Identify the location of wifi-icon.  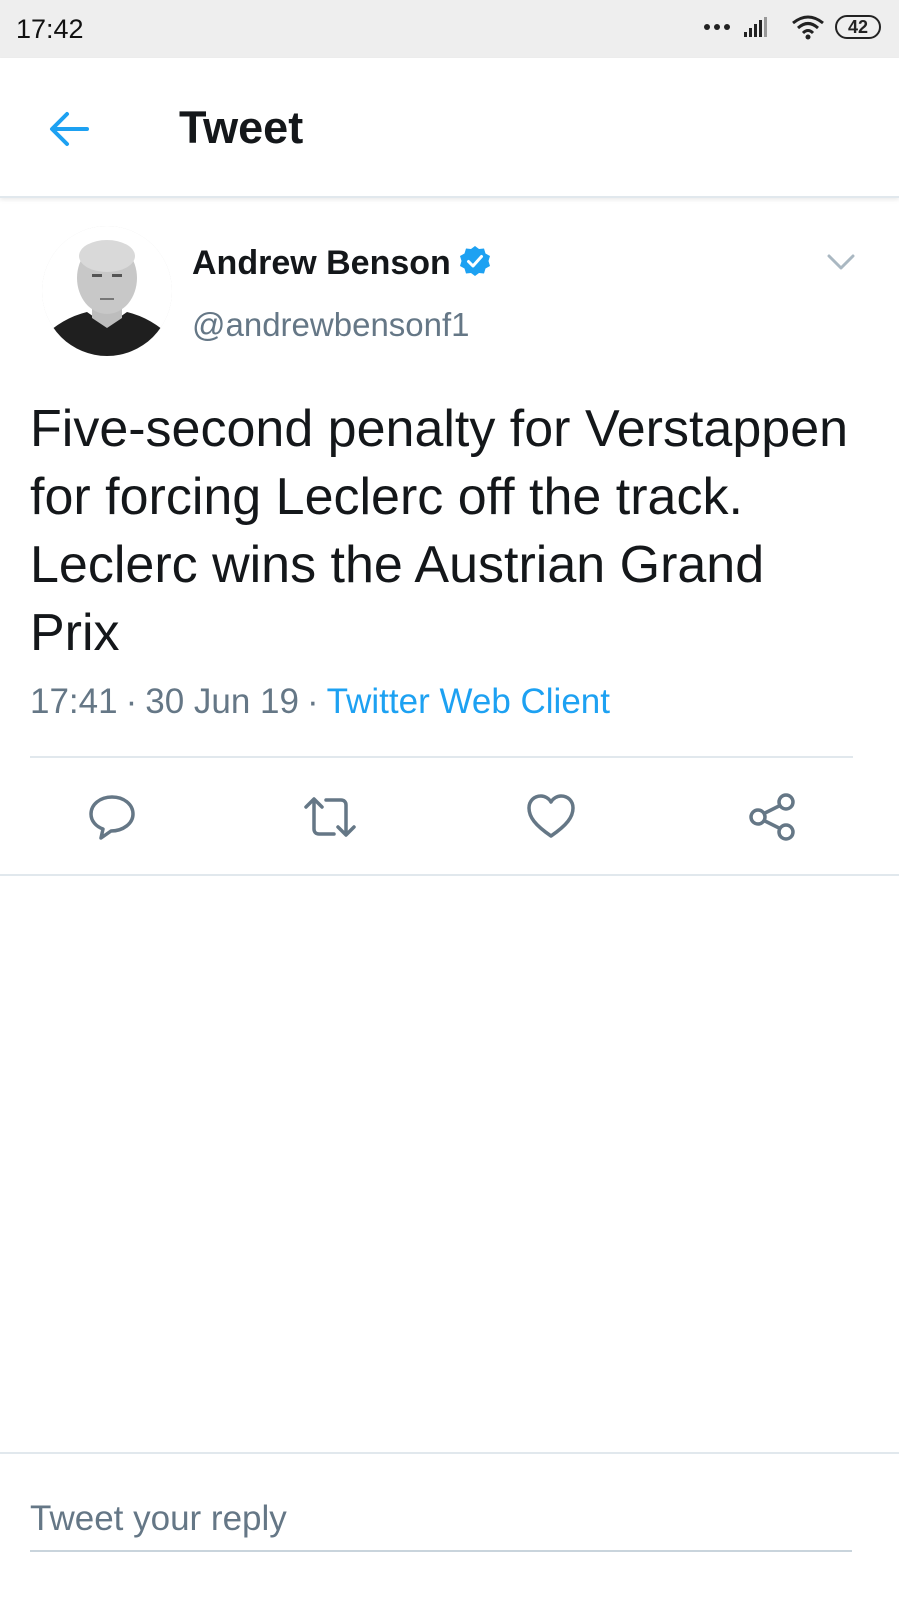
(808, 27).